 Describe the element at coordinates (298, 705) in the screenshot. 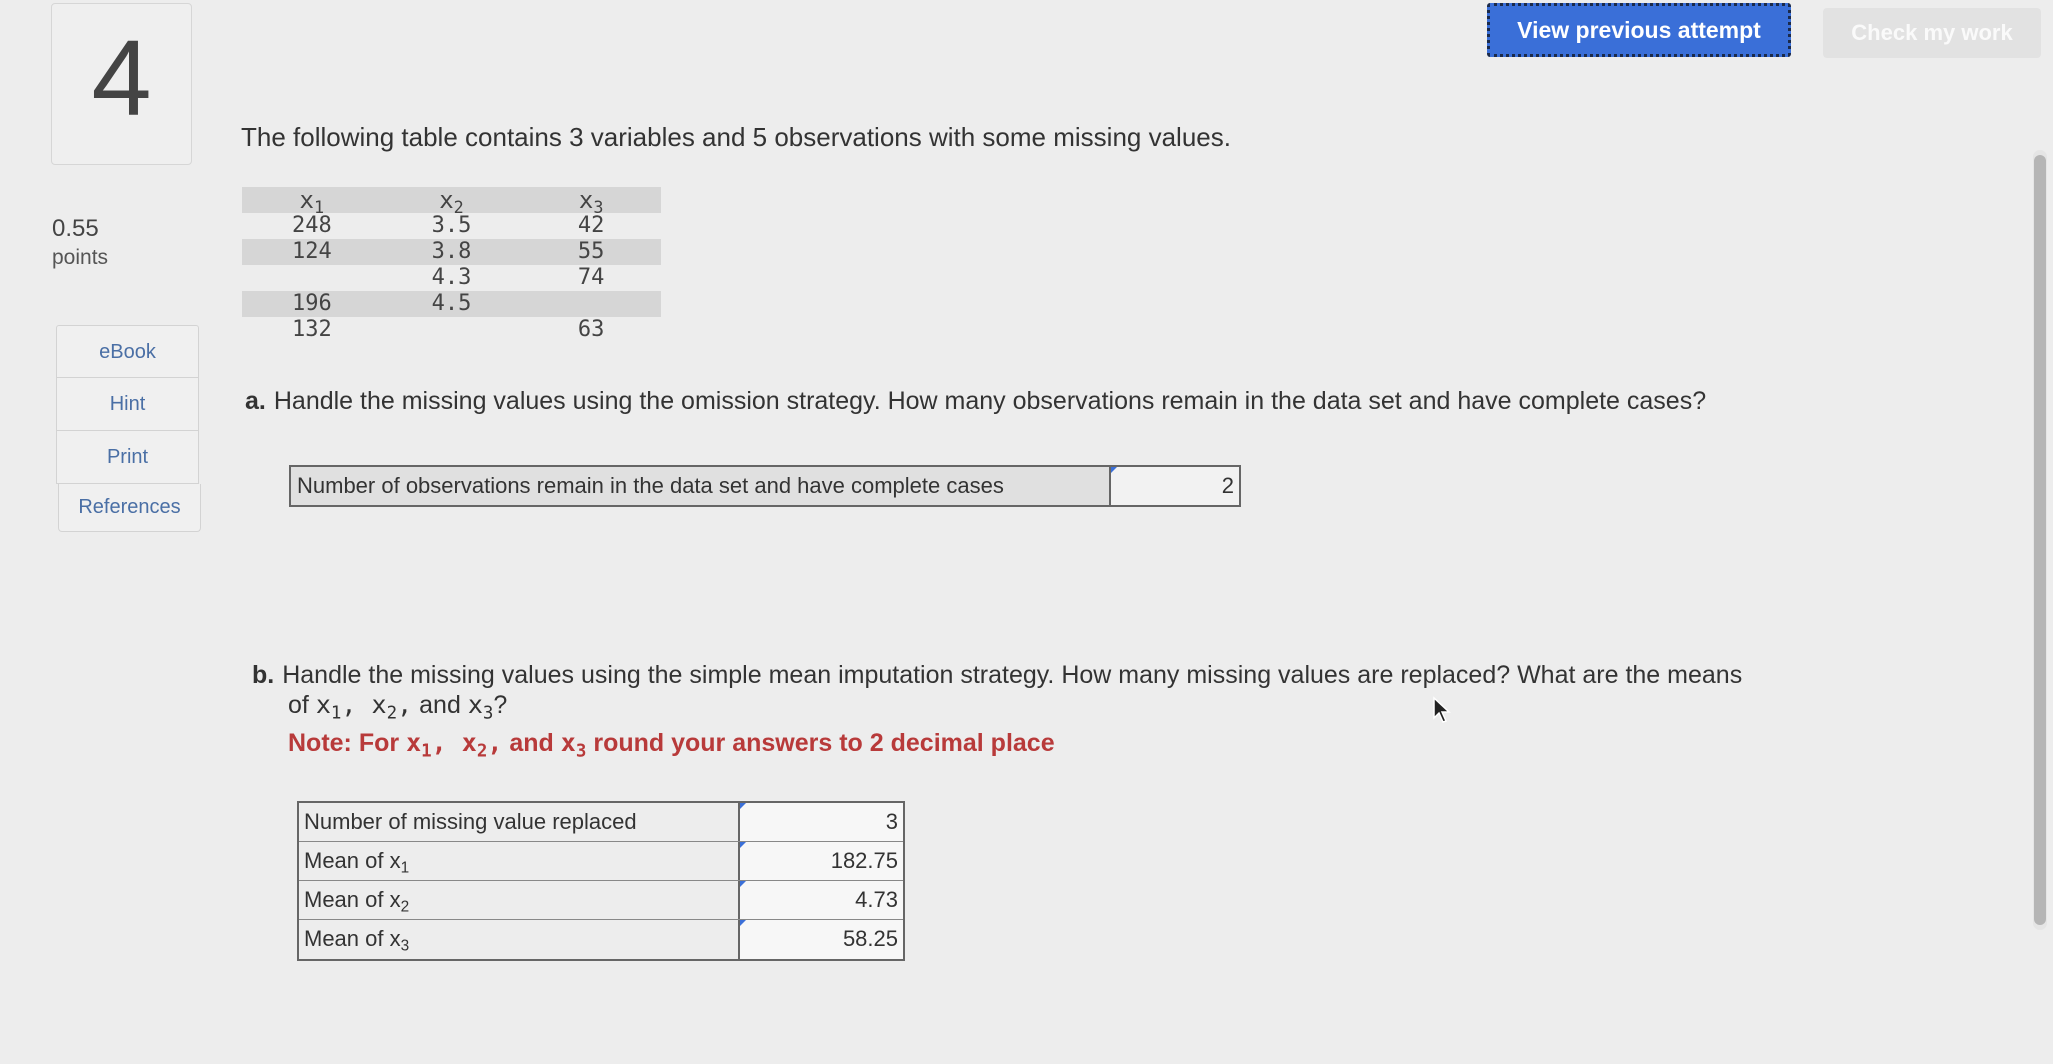

I see `part-b-of: of` at that location.